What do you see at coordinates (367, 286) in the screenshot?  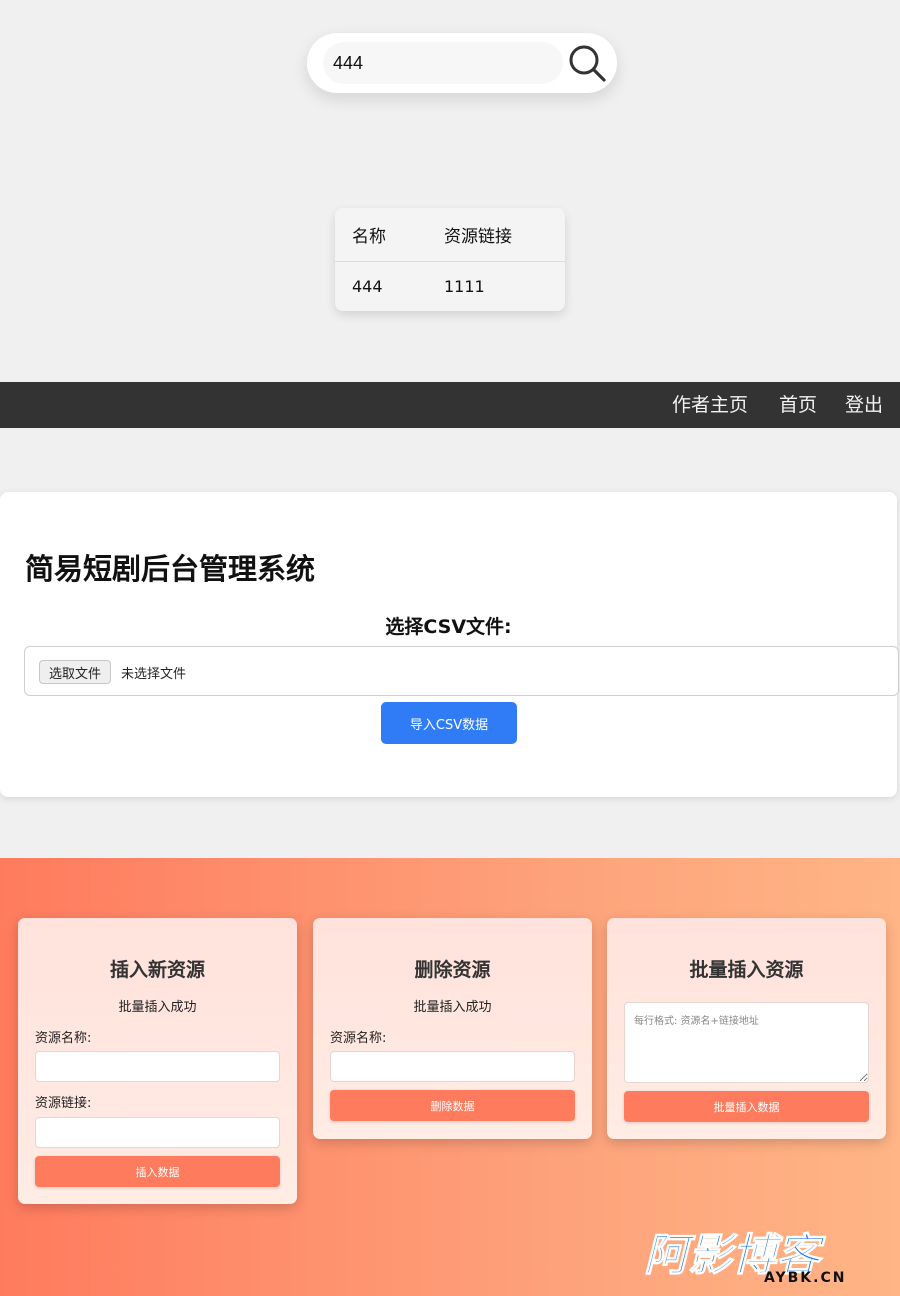 I see `cell-name: 444` at bounding box center [367, 286].